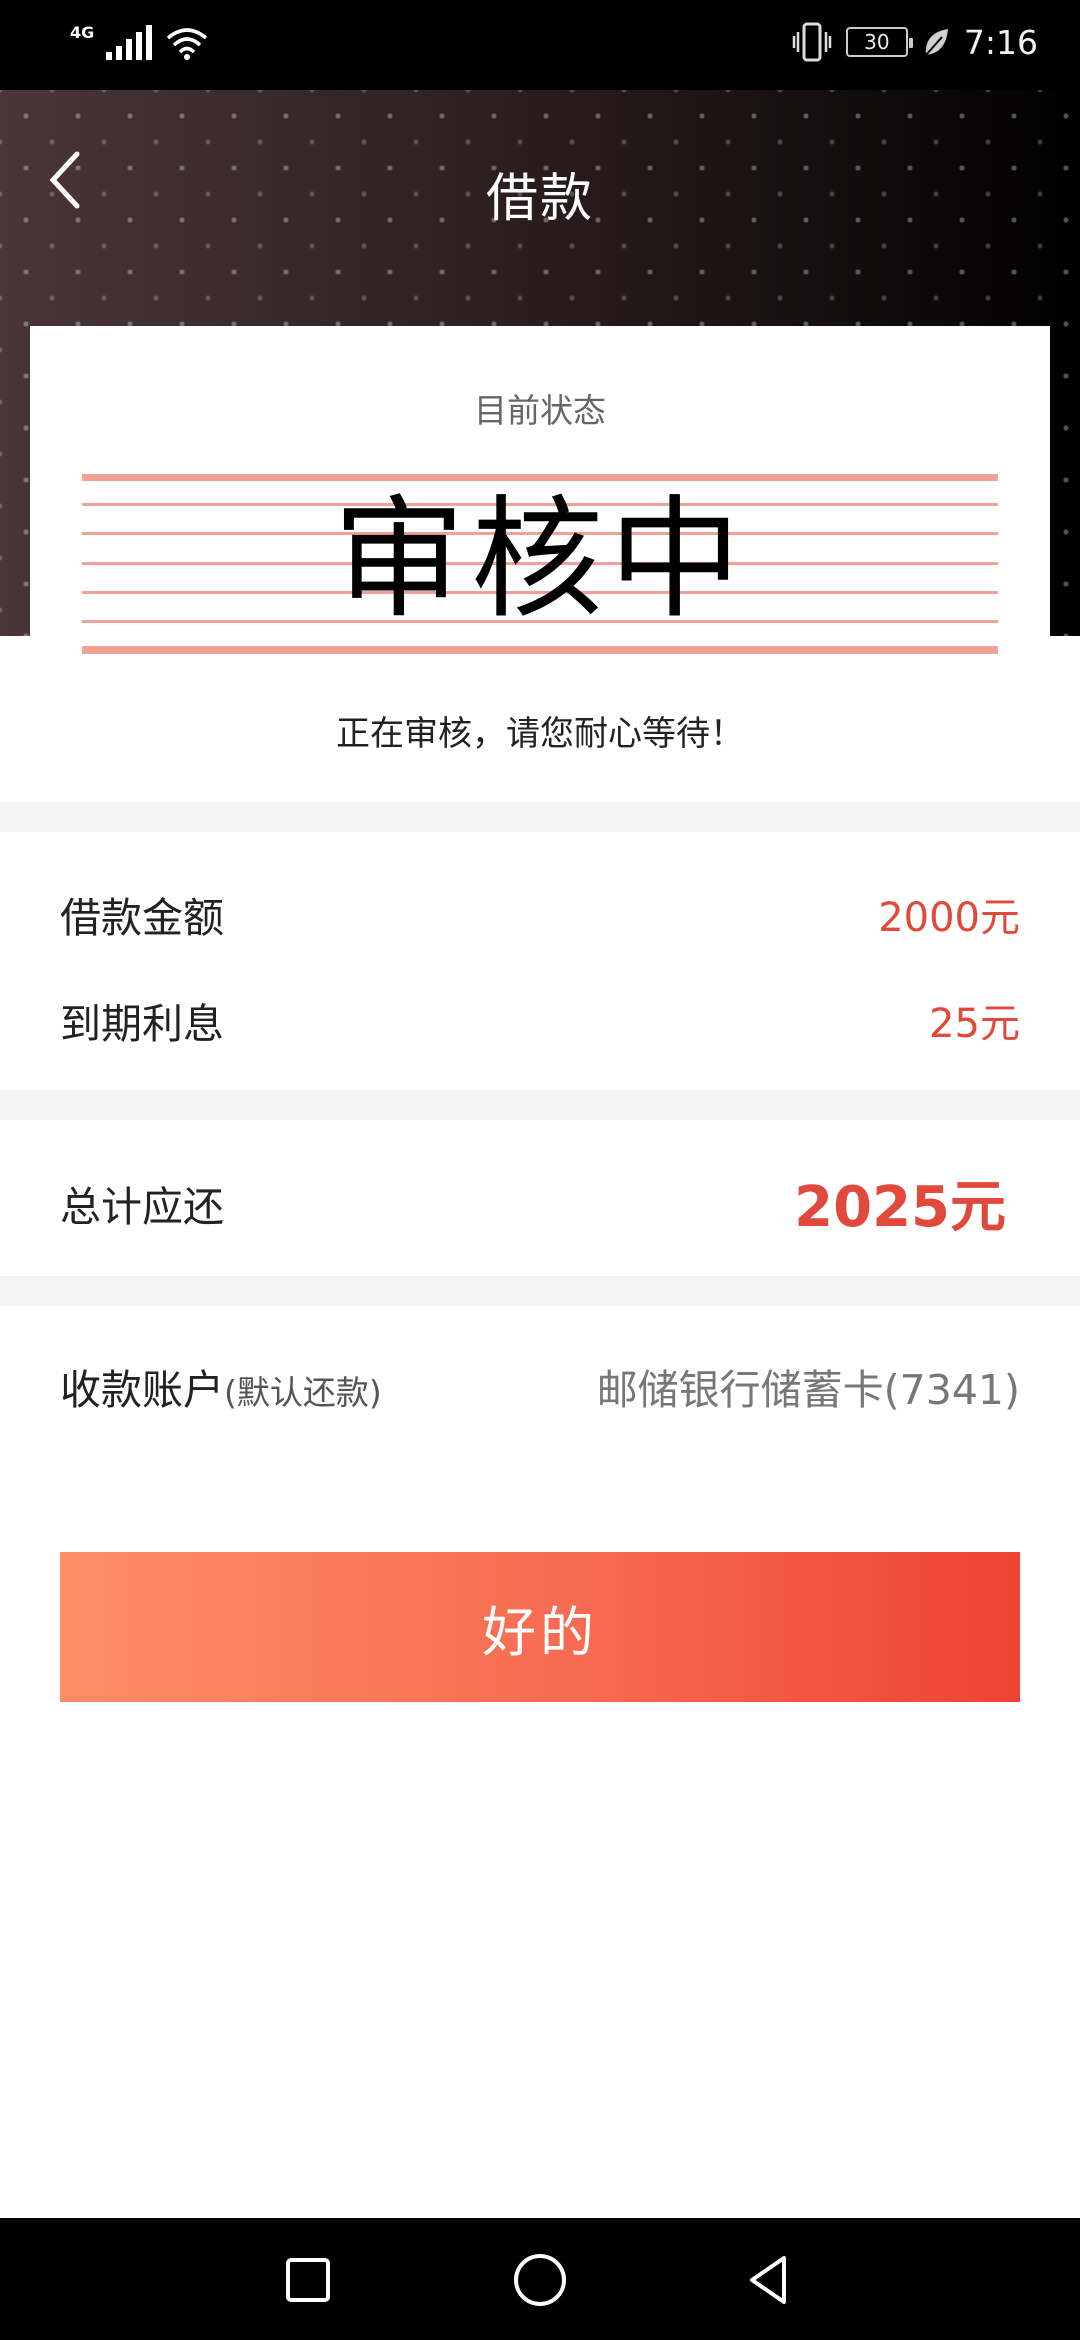  I want to click on battery-level: 30, so click(877, 42).